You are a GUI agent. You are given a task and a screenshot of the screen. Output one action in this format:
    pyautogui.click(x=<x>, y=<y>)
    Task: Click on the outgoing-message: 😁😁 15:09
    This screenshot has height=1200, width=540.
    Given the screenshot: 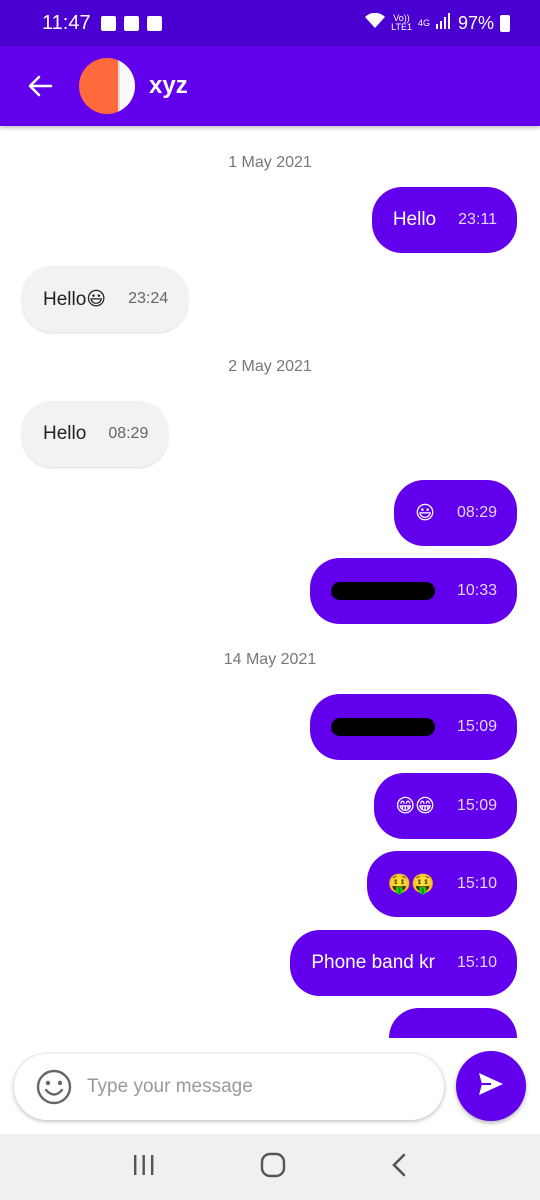 What is the action you would take?
    pyautogui.click(x=445, y=806)
    